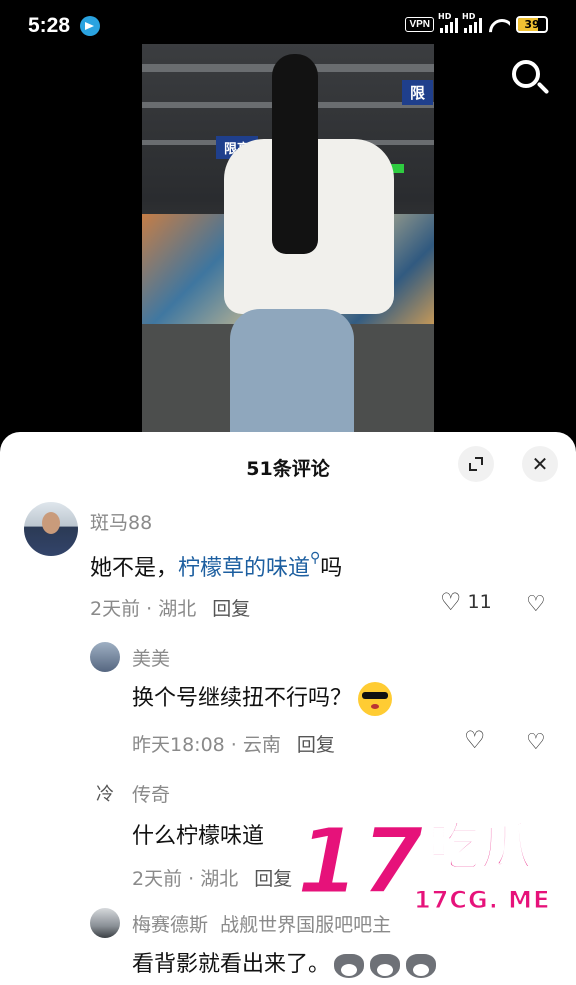  I want to click on watermark-number: 17, so click(359, 861).